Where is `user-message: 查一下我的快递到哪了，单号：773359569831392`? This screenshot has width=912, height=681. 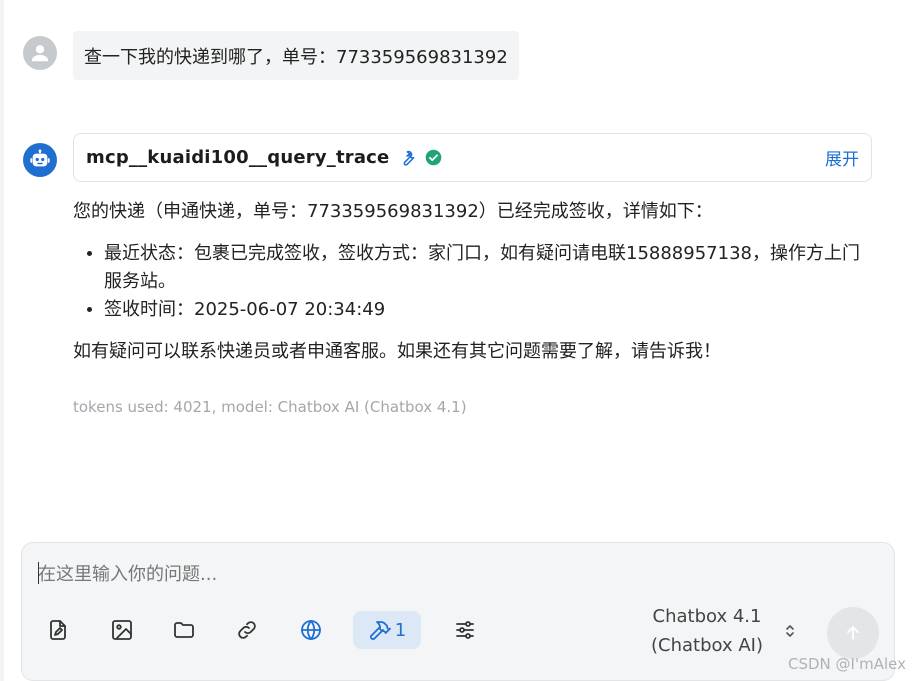 user-message: 查一下我的快递到哪了，单号：773359569831392 is located at coordinates (296, 55).